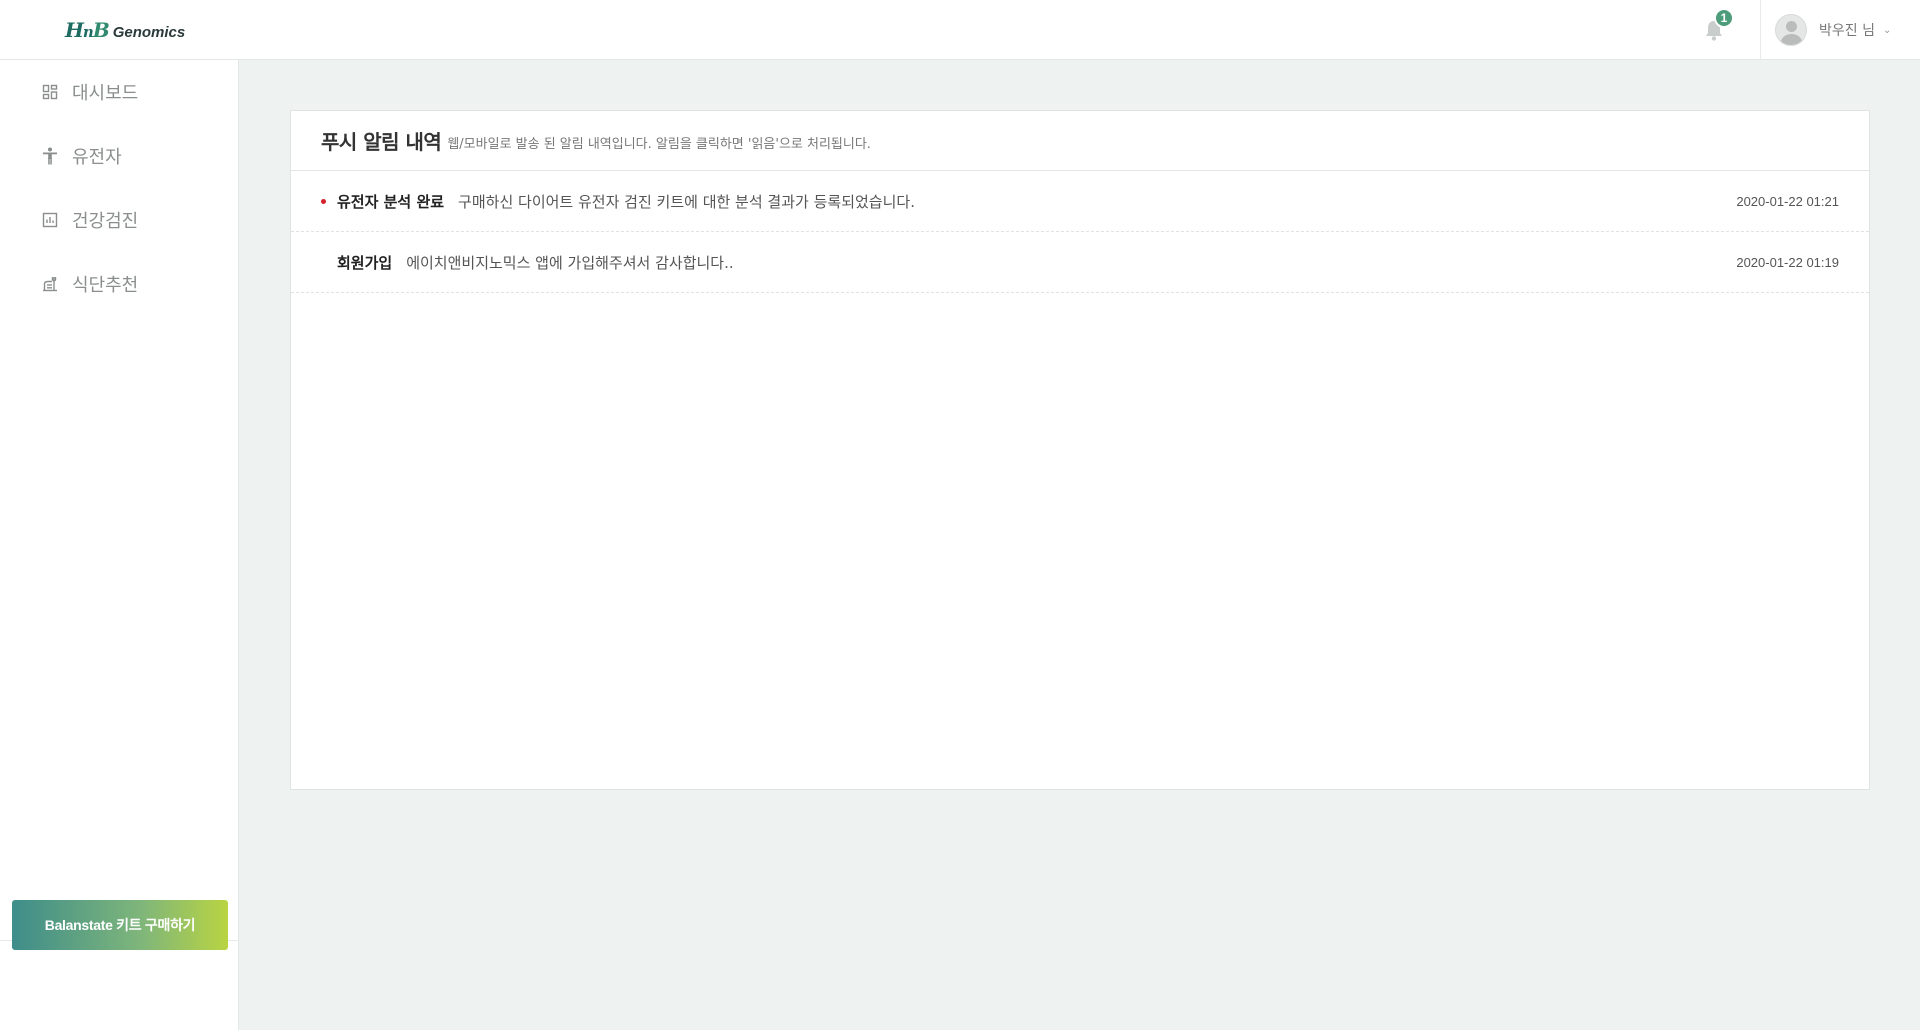 The width and height of the screenshot is (1920, 1030). What do you see at coordinates (1791, 30) in the screenshot?
I see `avatar` at bounding box center [1791, 30].